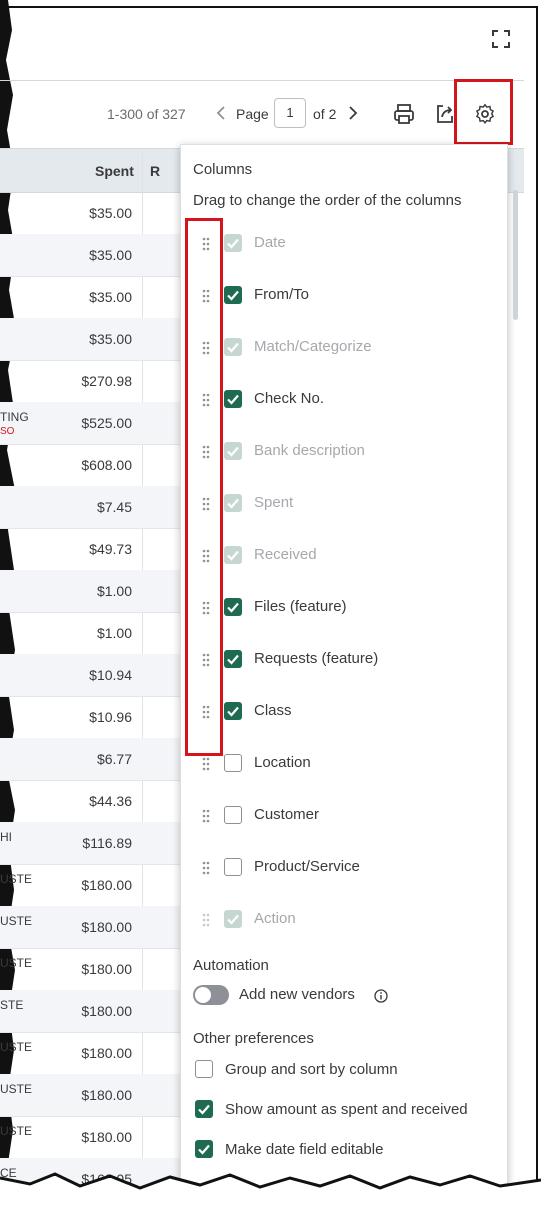 The image size is (541, 1224). What do you see at coordinates (346, 609) in the screenshot?
I see `column-option: Files (feature)` at bounding box center [346, 609].